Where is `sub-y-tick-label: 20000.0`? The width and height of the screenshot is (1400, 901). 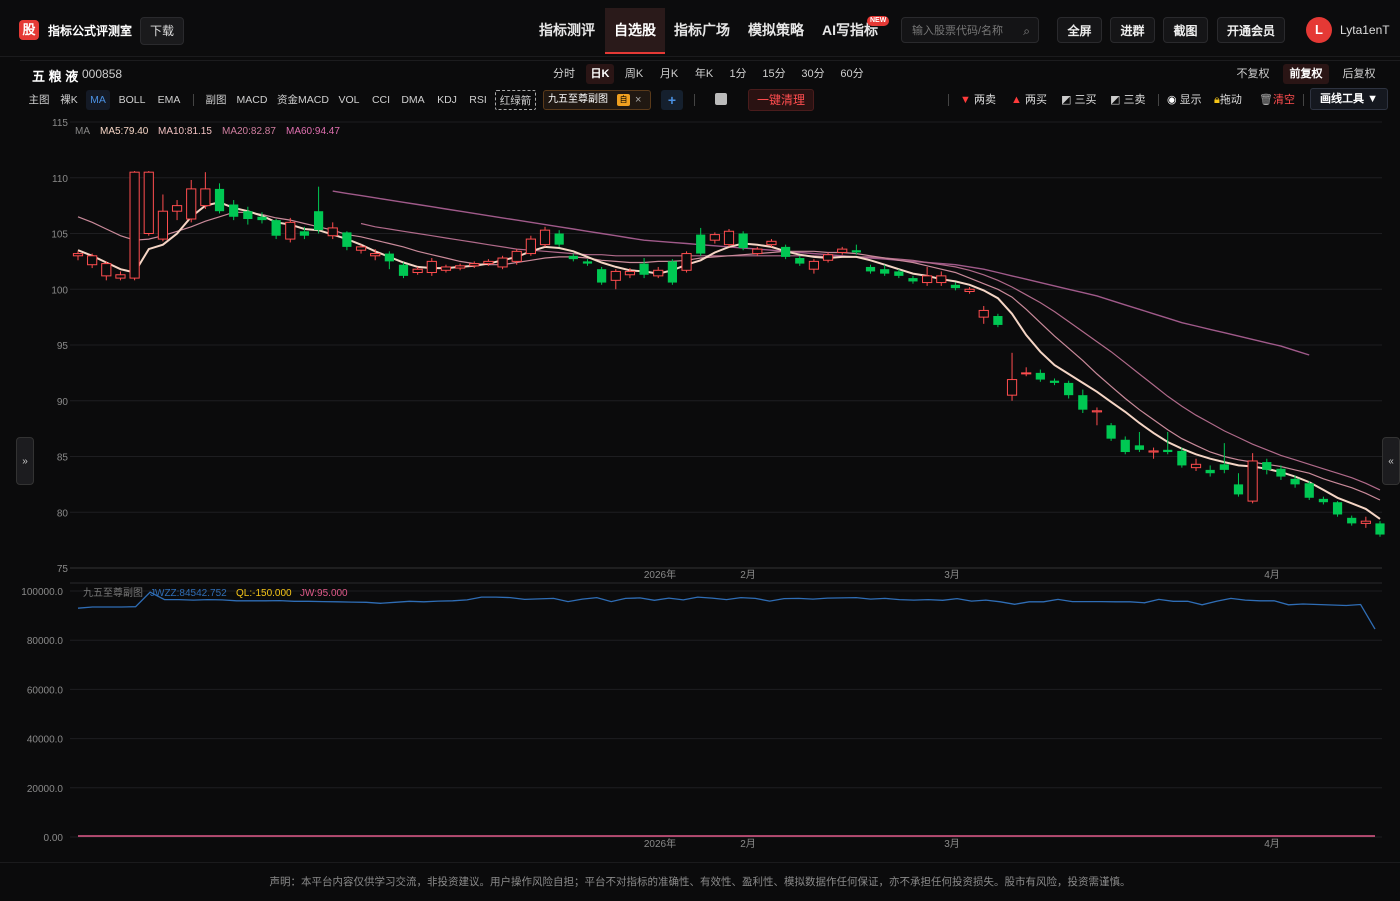
sub-y-tick-label: 20000.0 is located at coordinates (45, 789).